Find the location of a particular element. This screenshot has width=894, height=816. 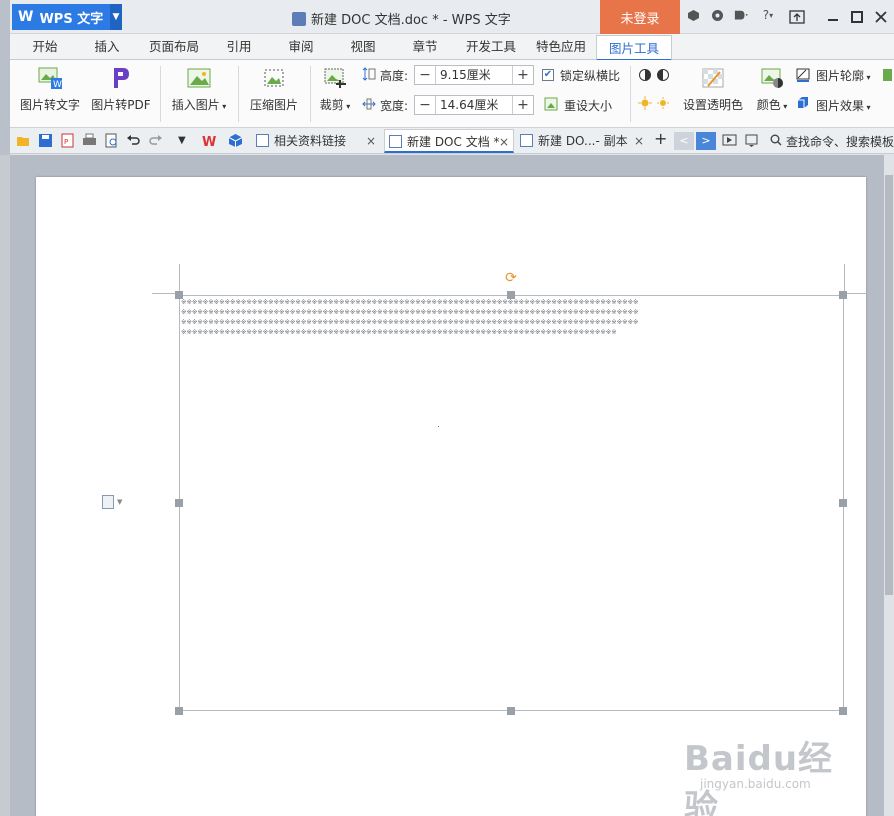

pic-to-pdf-icon is located at coordinates (121, 78).